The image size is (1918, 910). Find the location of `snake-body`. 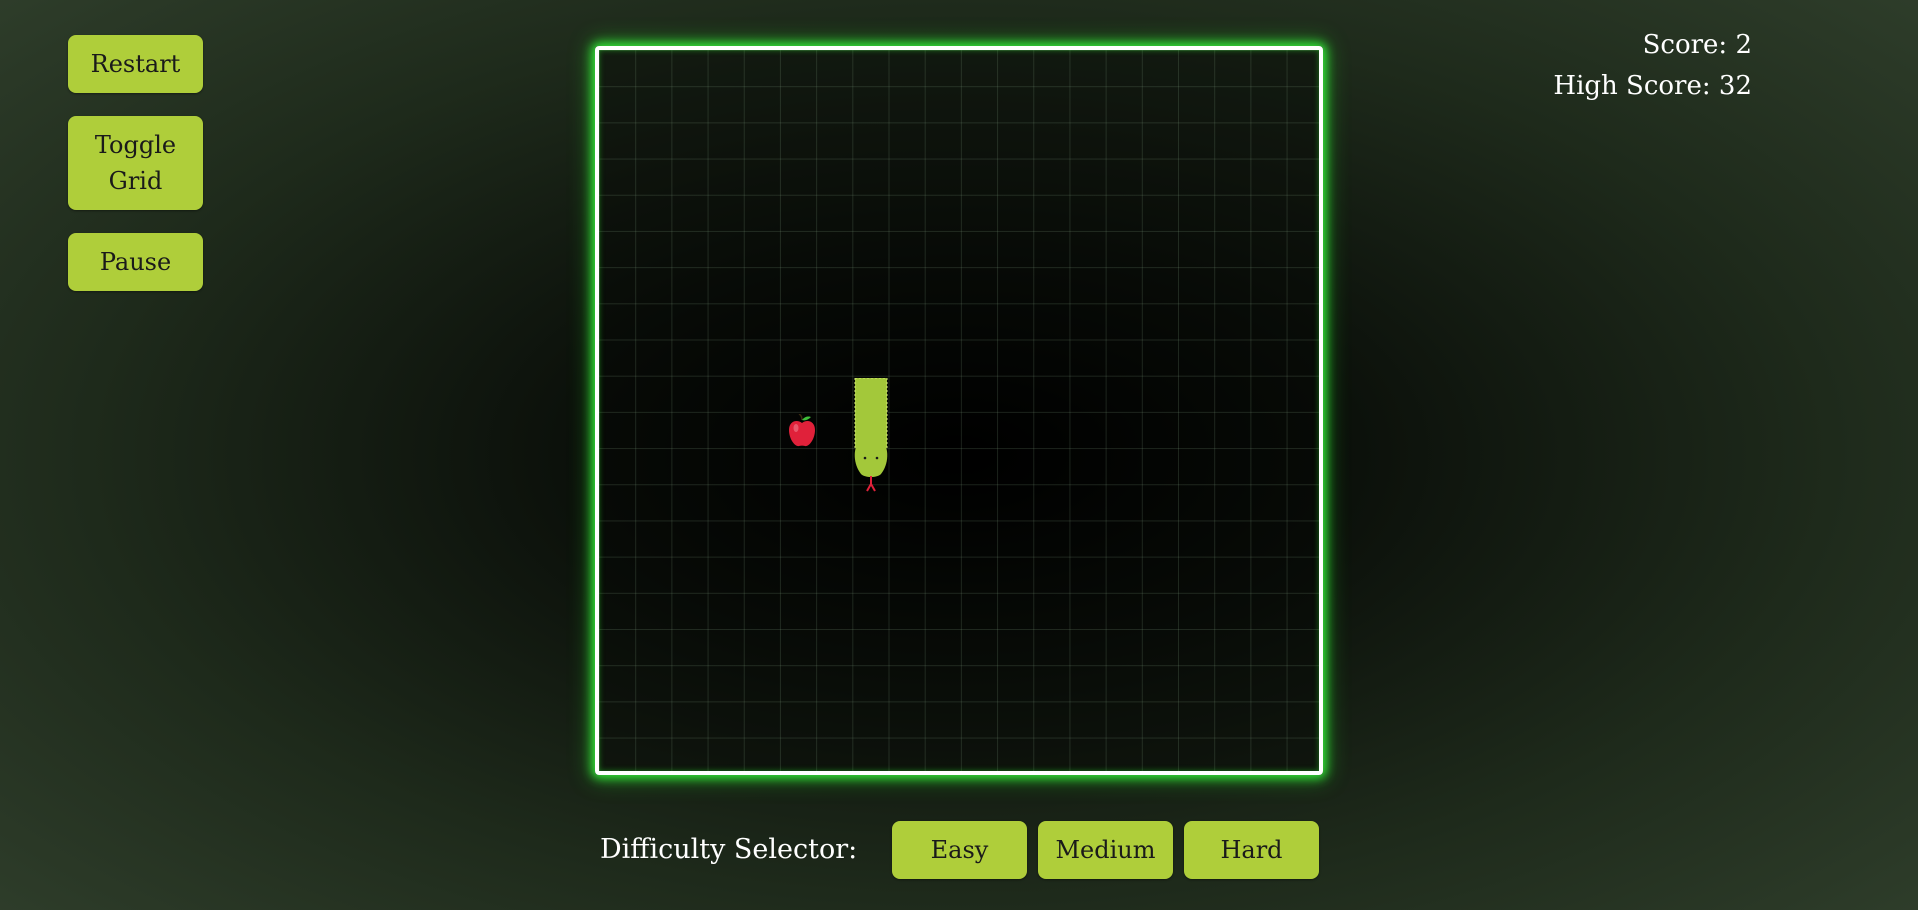

snake-body is located at coordinates (871, 413).